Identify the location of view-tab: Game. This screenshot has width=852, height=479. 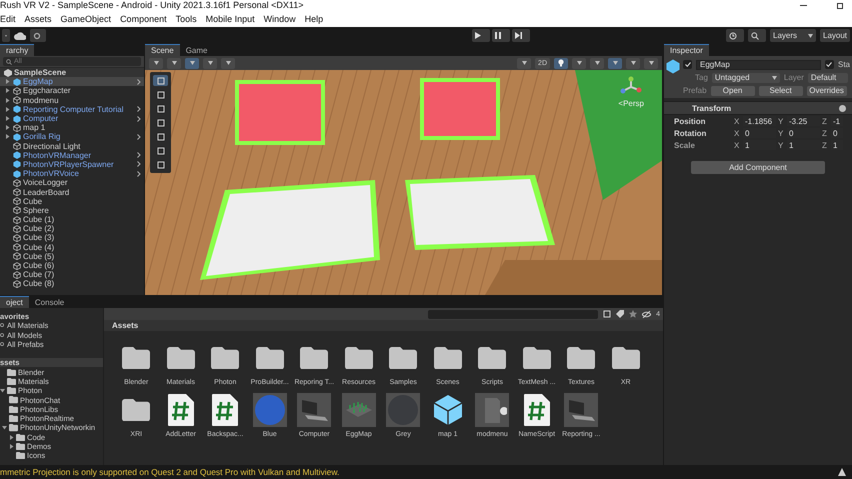
(197, 50).